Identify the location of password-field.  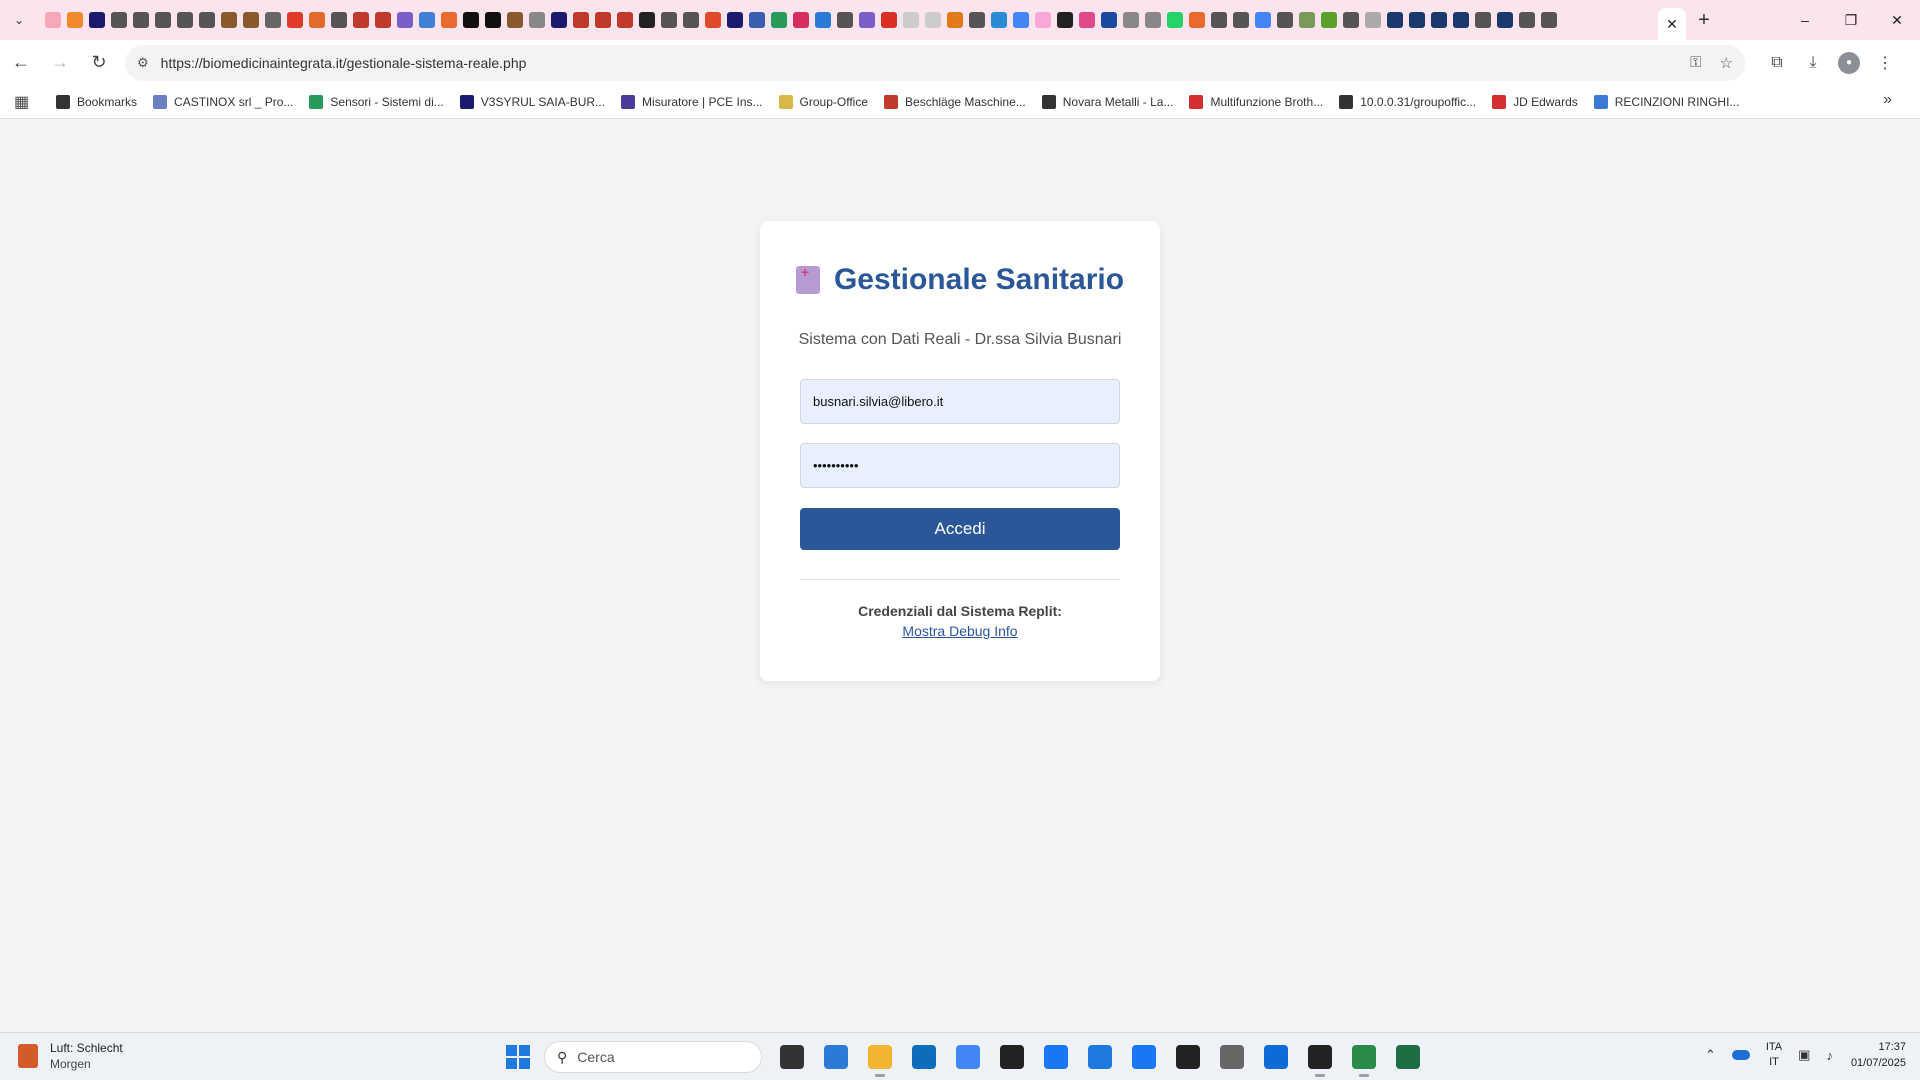
(960, 465).